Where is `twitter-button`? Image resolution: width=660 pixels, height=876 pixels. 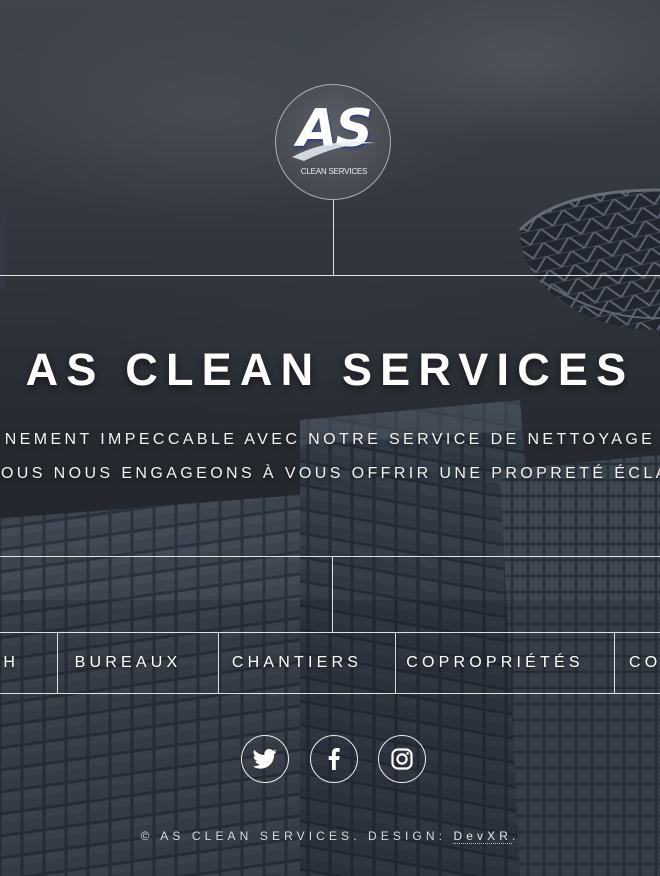 twitter-button is located at coordinates (265, 759).